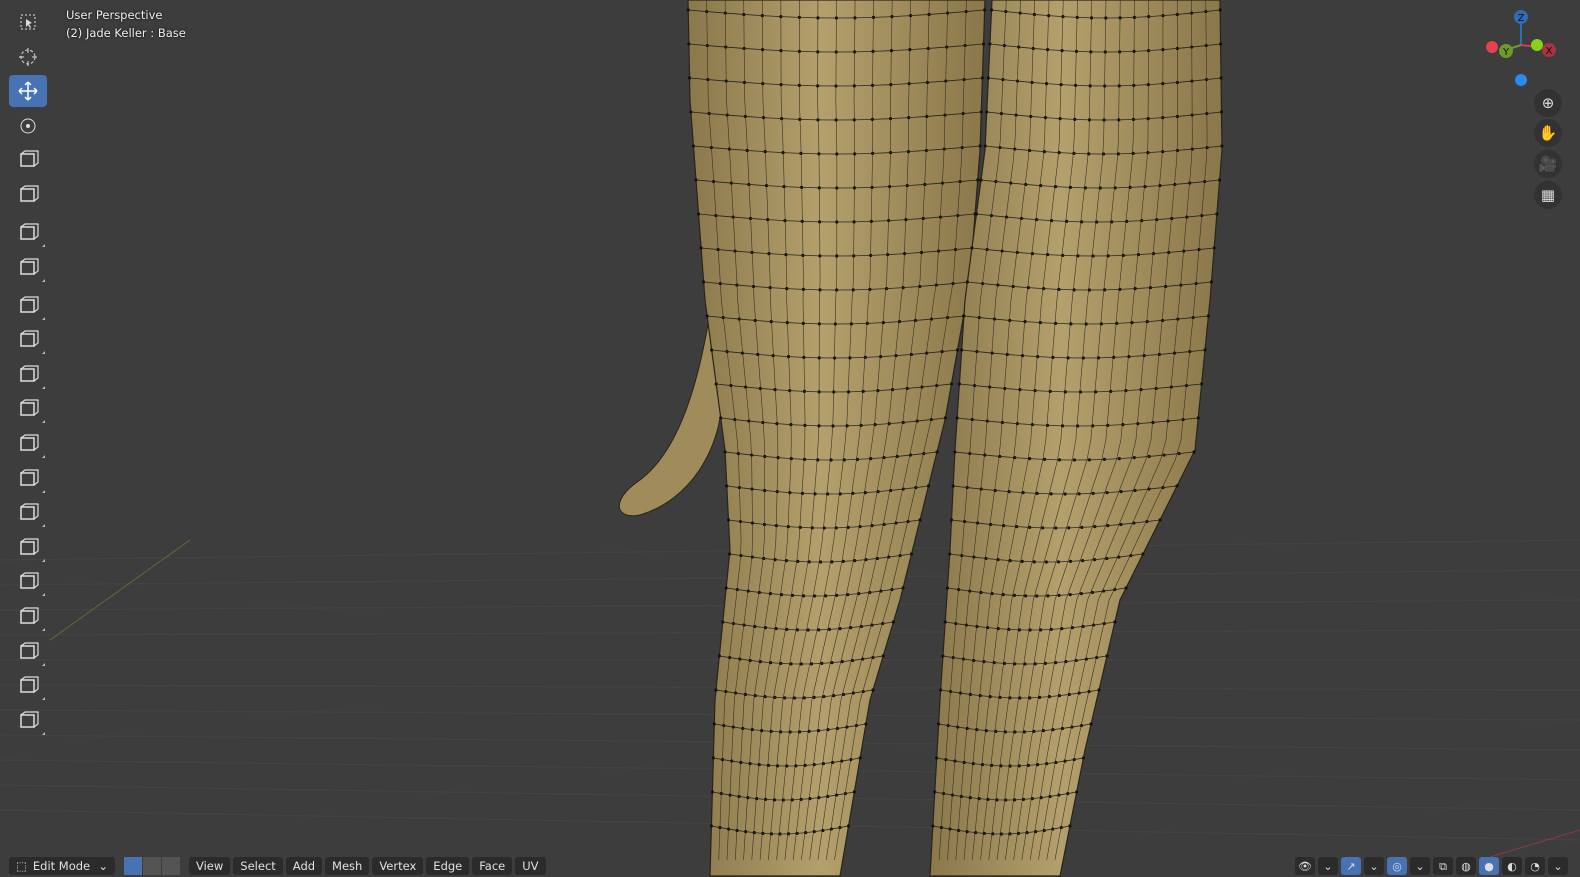 This screenshot has width=1580, height=877. I want to click on neg-y-axis, so click(1537, 45).